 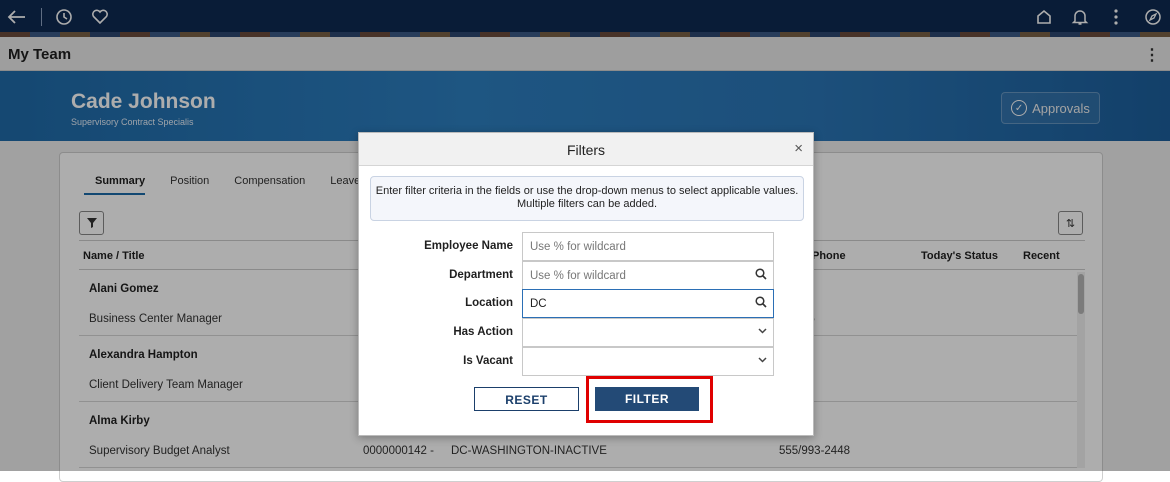 What do you see at coordinates (468, 246) in the screenshot?
I see `employee-name-label: Employee Name` at bounding box center [468, 246].